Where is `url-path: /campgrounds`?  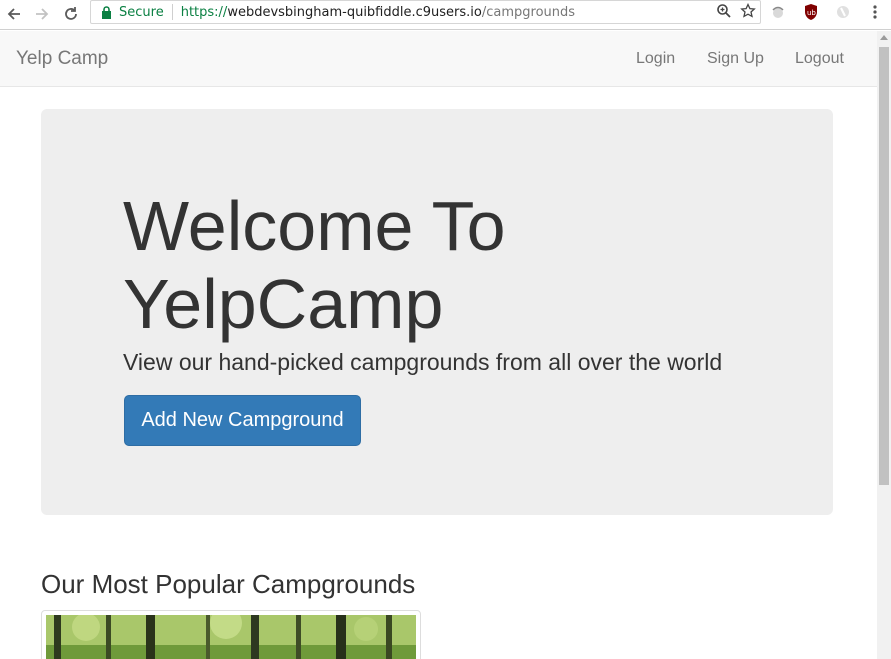
url-path: /campgrounds is located at coordinates (528, 12).